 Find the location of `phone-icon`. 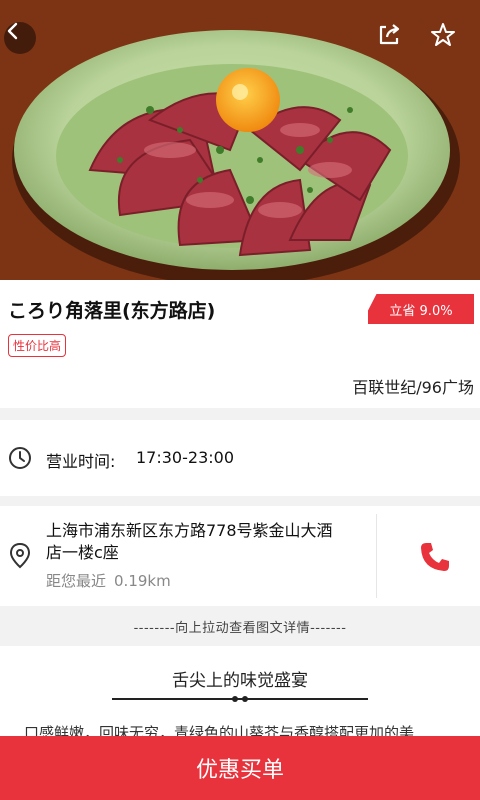

phone-icon is located at coordinates (435, 557).